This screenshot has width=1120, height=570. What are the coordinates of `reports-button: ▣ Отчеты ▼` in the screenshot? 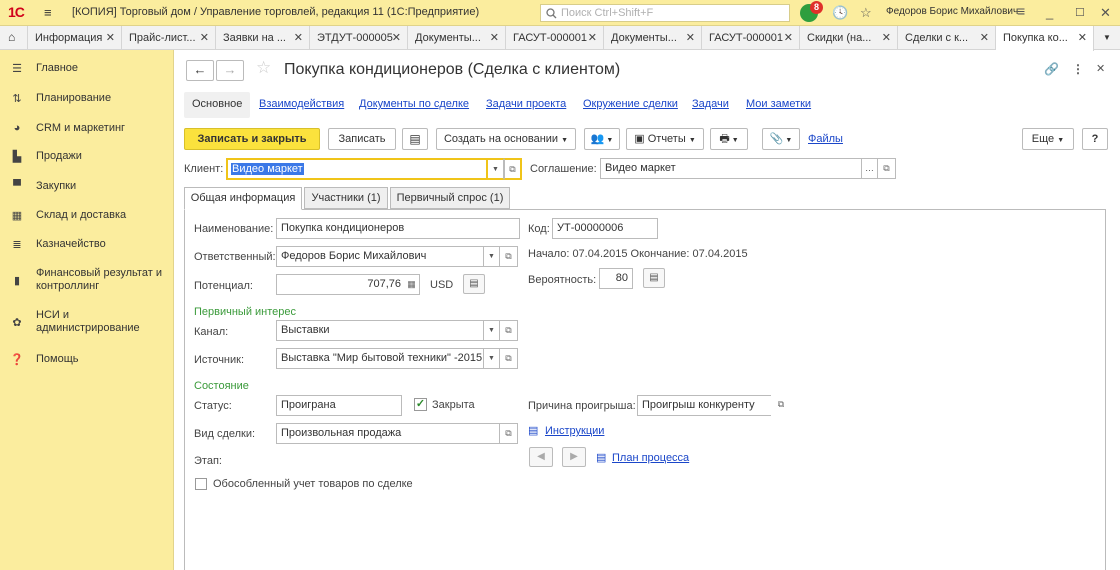 It's located at (665, 139).